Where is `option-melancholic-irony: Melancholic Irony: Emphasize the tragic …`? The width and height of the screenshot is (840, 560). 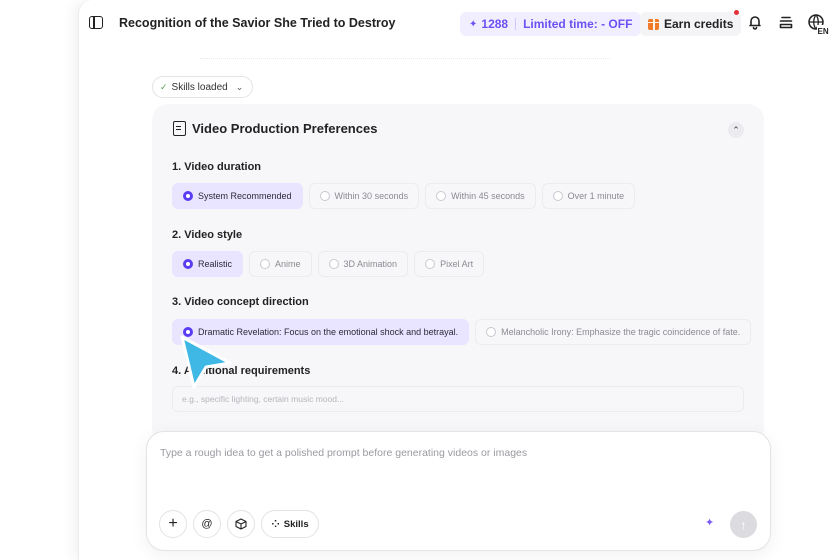 option-melancholic-irony: Melancholic Irony: Emphasize the tragic … is located at coordinates (613, 332).